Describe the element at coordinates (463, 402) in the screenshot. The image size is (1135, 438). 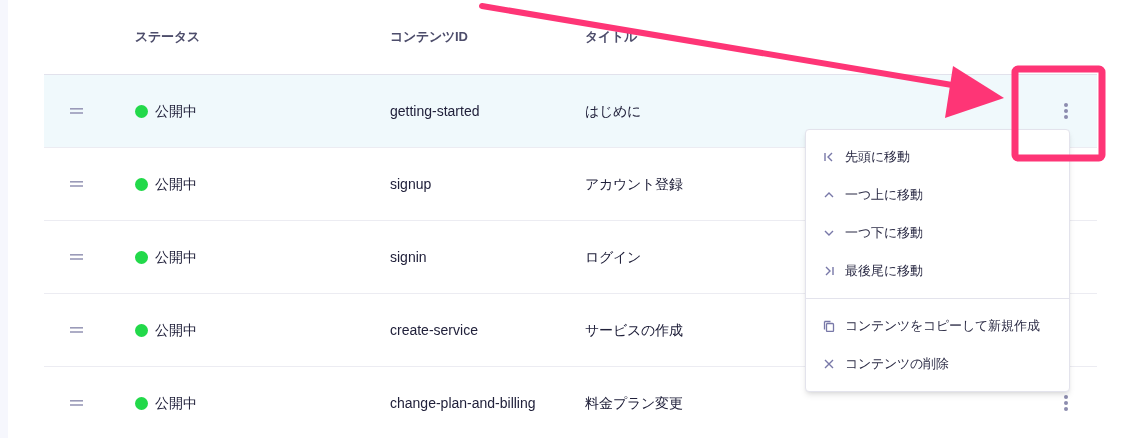
I see `content-id: change-plan-and-billing` at that location.